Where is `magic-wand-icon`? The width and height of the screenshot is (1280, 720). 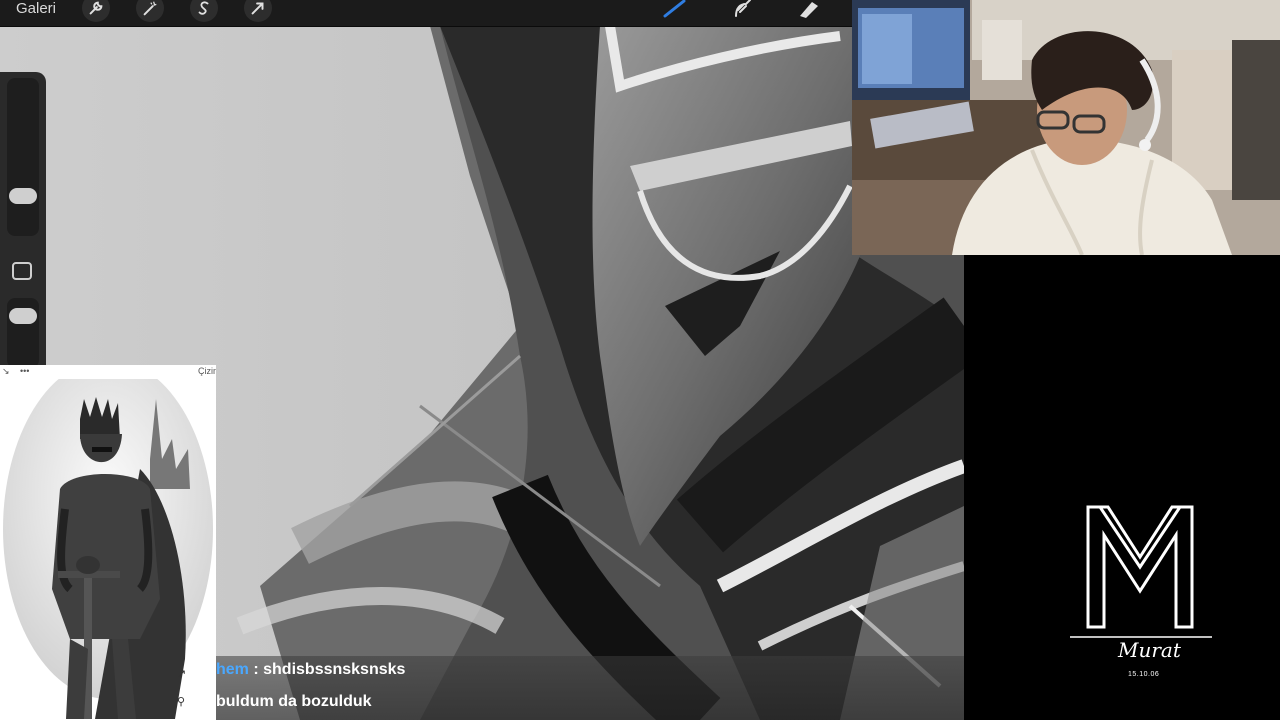 magic-wand-icon is located at coordinates (150, 8).